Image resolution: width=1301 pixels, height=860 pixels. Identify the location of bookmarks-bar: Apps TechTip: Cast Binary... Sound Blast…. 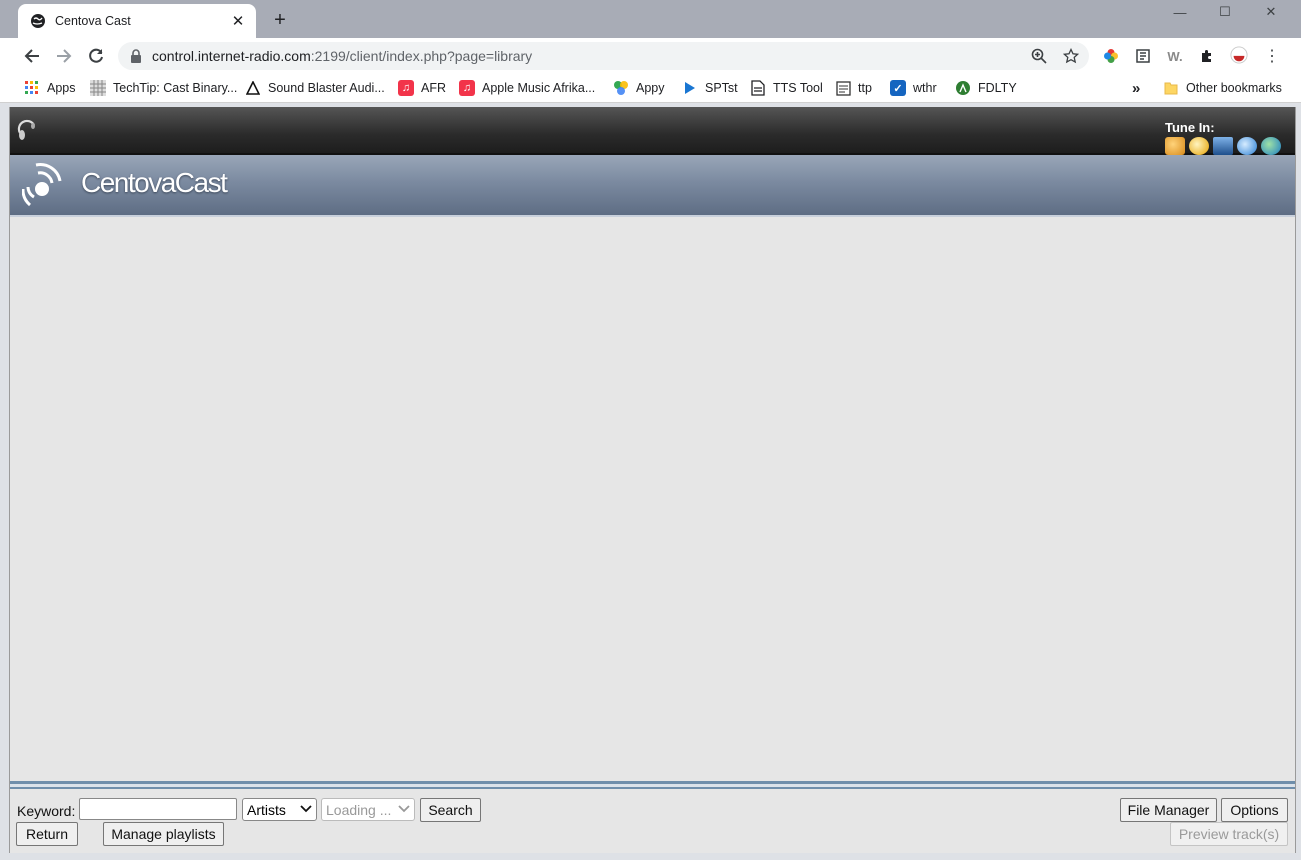
(650, 88).